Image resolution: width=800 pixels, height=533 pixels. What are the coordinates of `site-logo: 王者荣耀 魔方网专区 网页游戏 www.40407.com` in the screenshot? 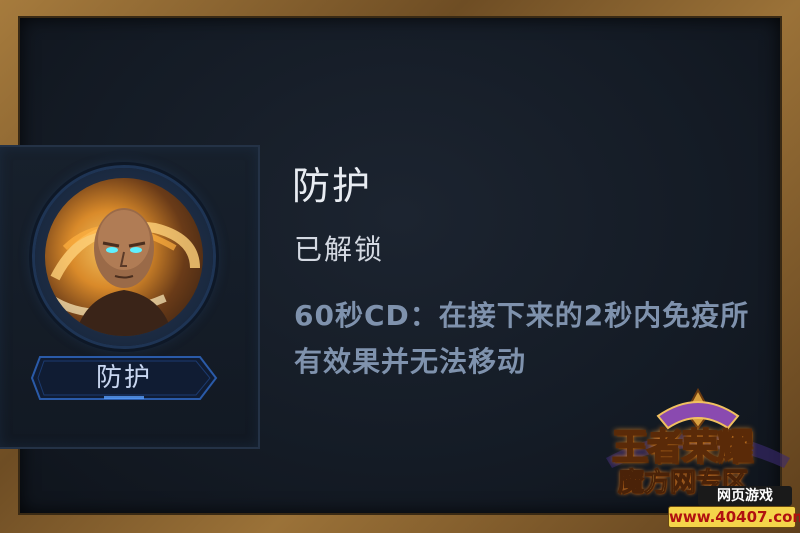 It's located at (699, 458).